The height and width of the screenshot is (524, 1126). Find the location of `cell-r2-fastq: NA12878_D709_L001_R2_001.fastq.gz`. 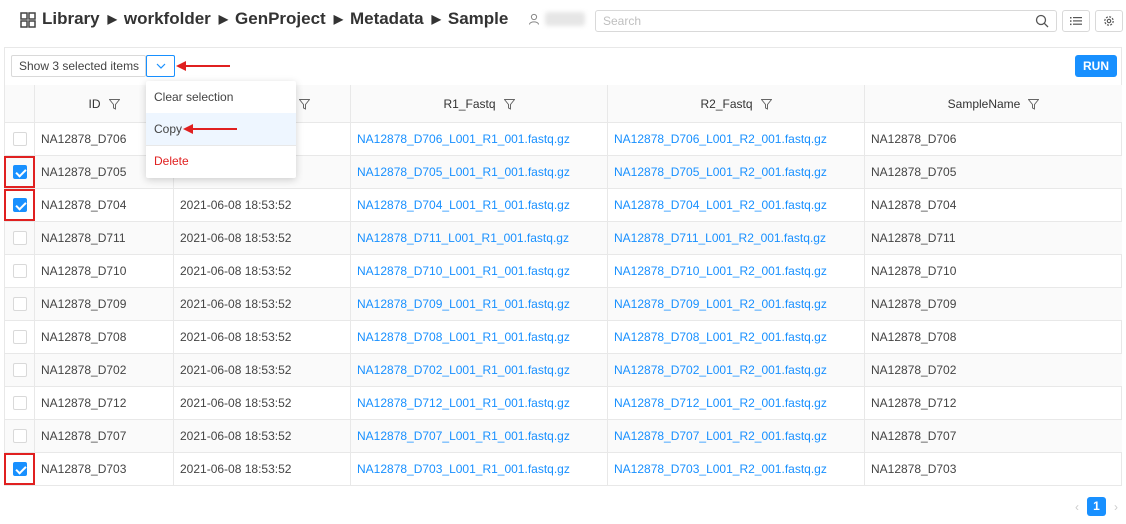

cell-r2-fastq: NA12878_D709_L001_R2_001.fastq.gz is located at coordinates (736, 304).